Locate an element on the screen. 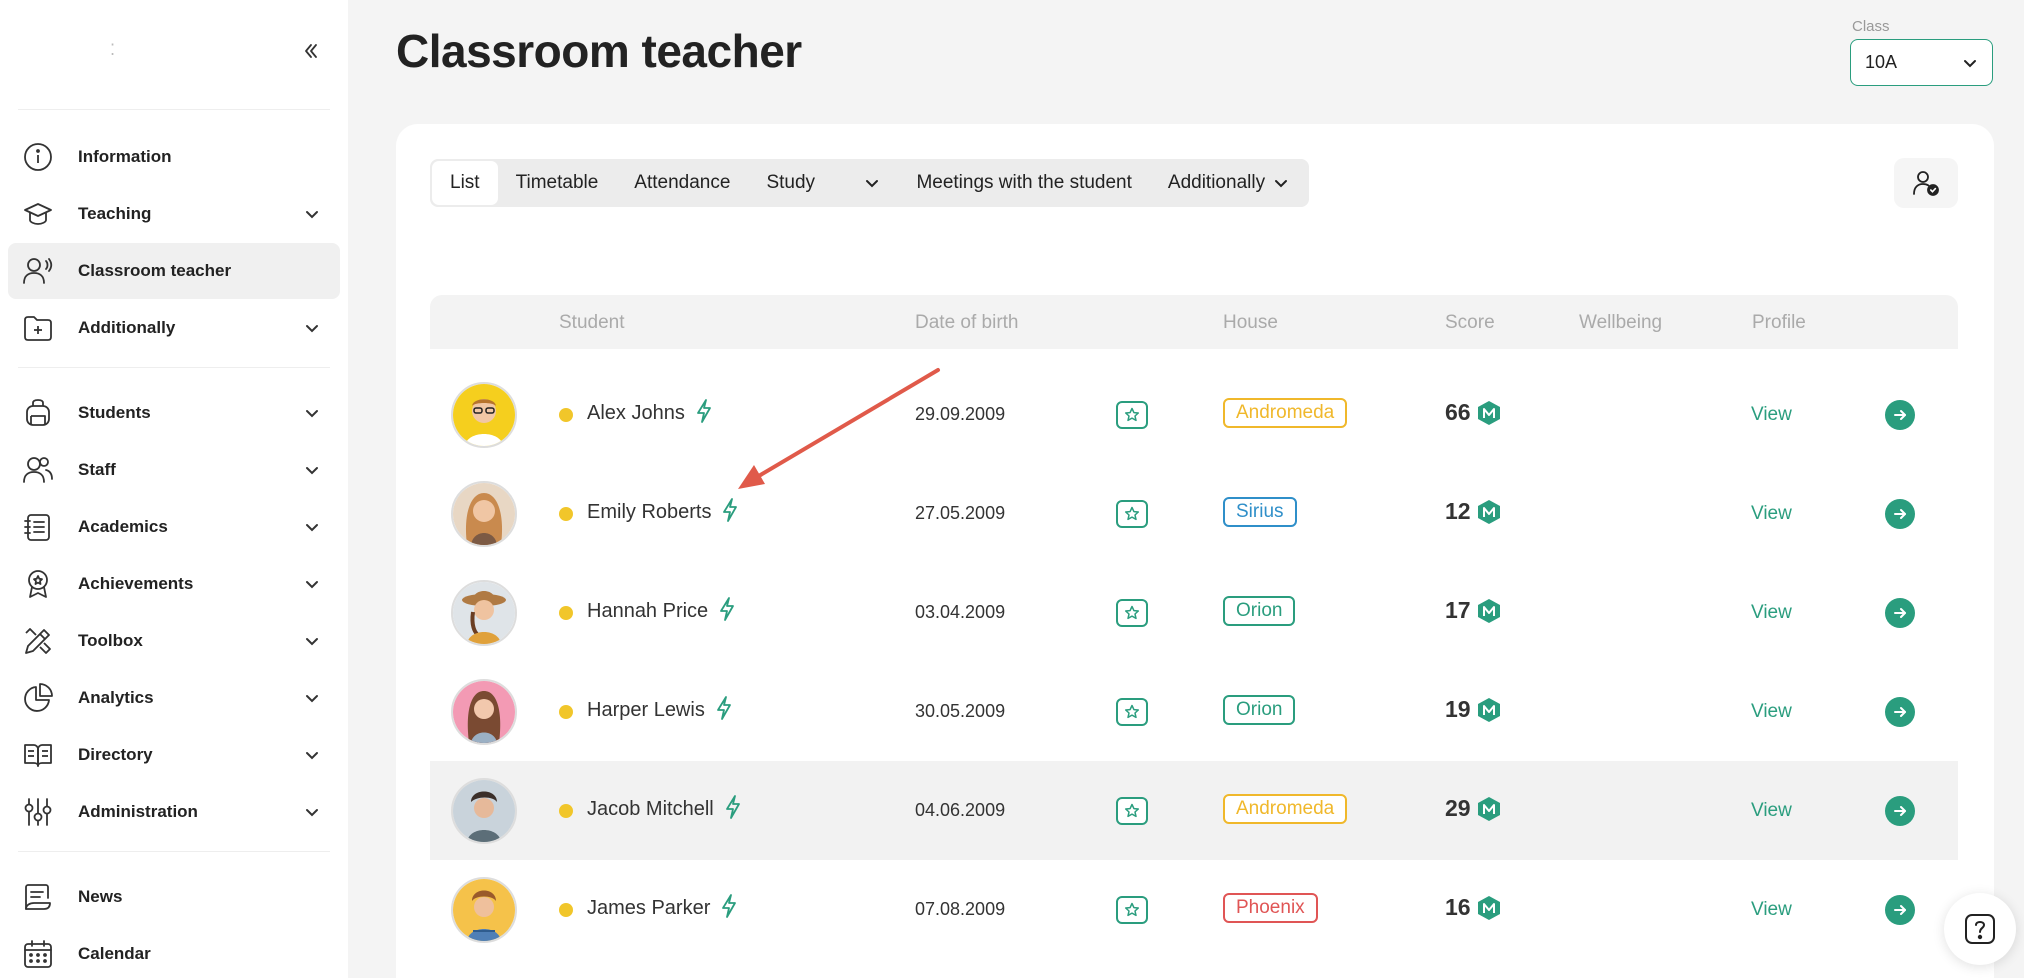 The width and height of the screenshot is (2024, 978). tab-timetable: Timetable is located at coordinates (557, 183).